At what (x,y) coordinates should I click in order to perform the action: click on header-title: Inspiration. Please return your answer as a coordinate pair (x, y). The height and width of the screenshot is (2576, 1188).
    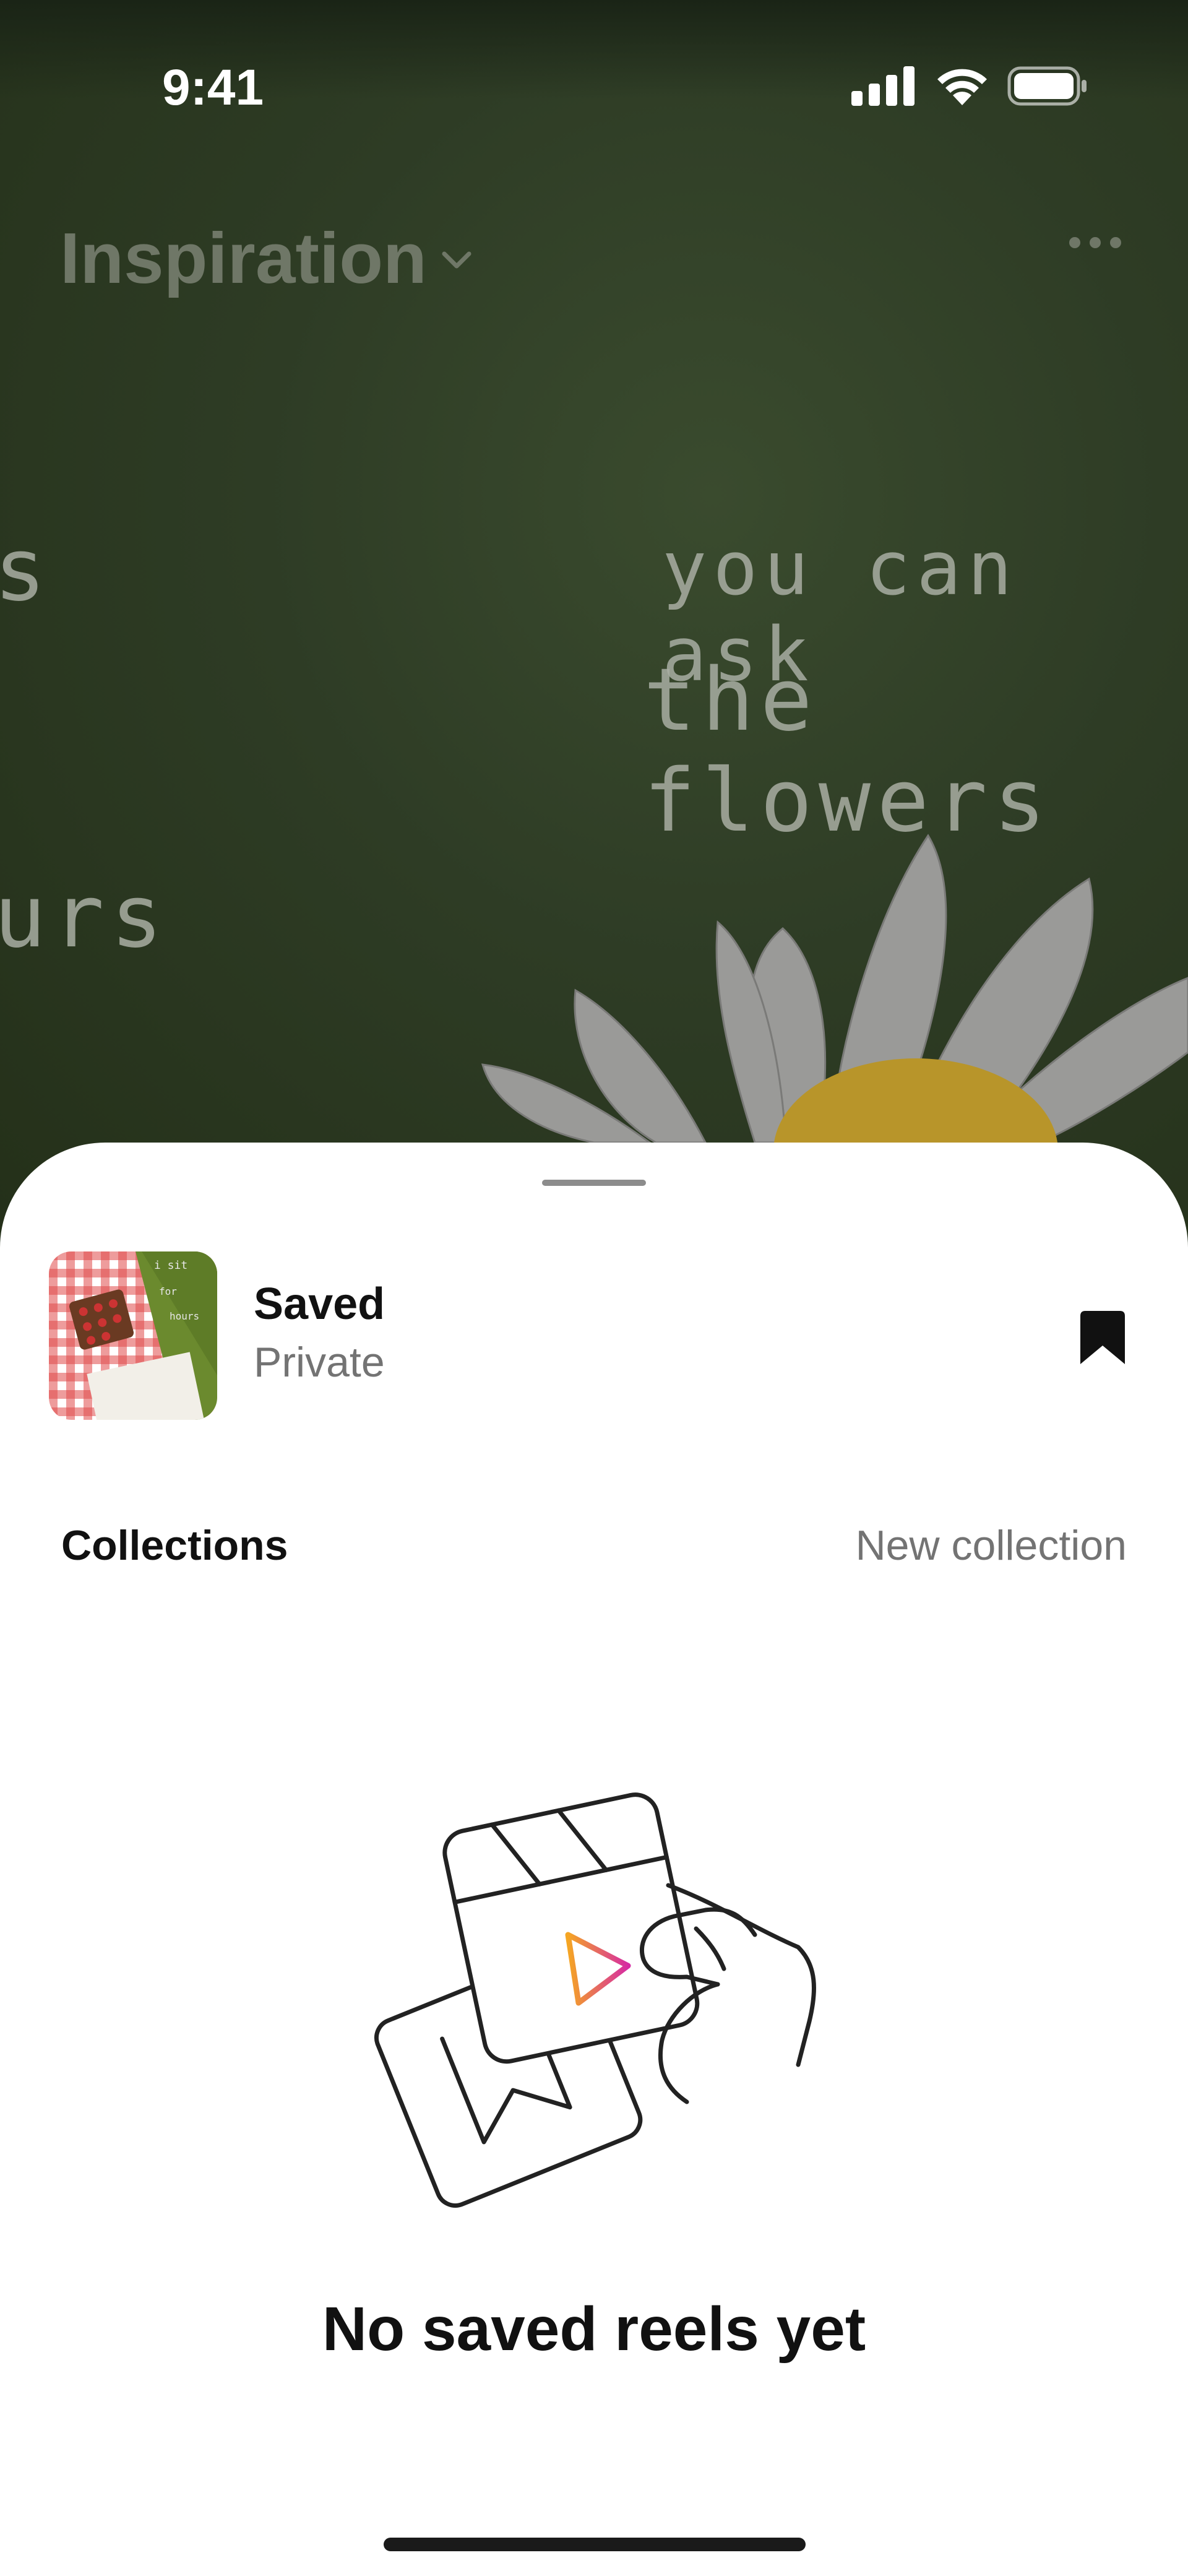
    Looking at the image, I should click on (266, 258).